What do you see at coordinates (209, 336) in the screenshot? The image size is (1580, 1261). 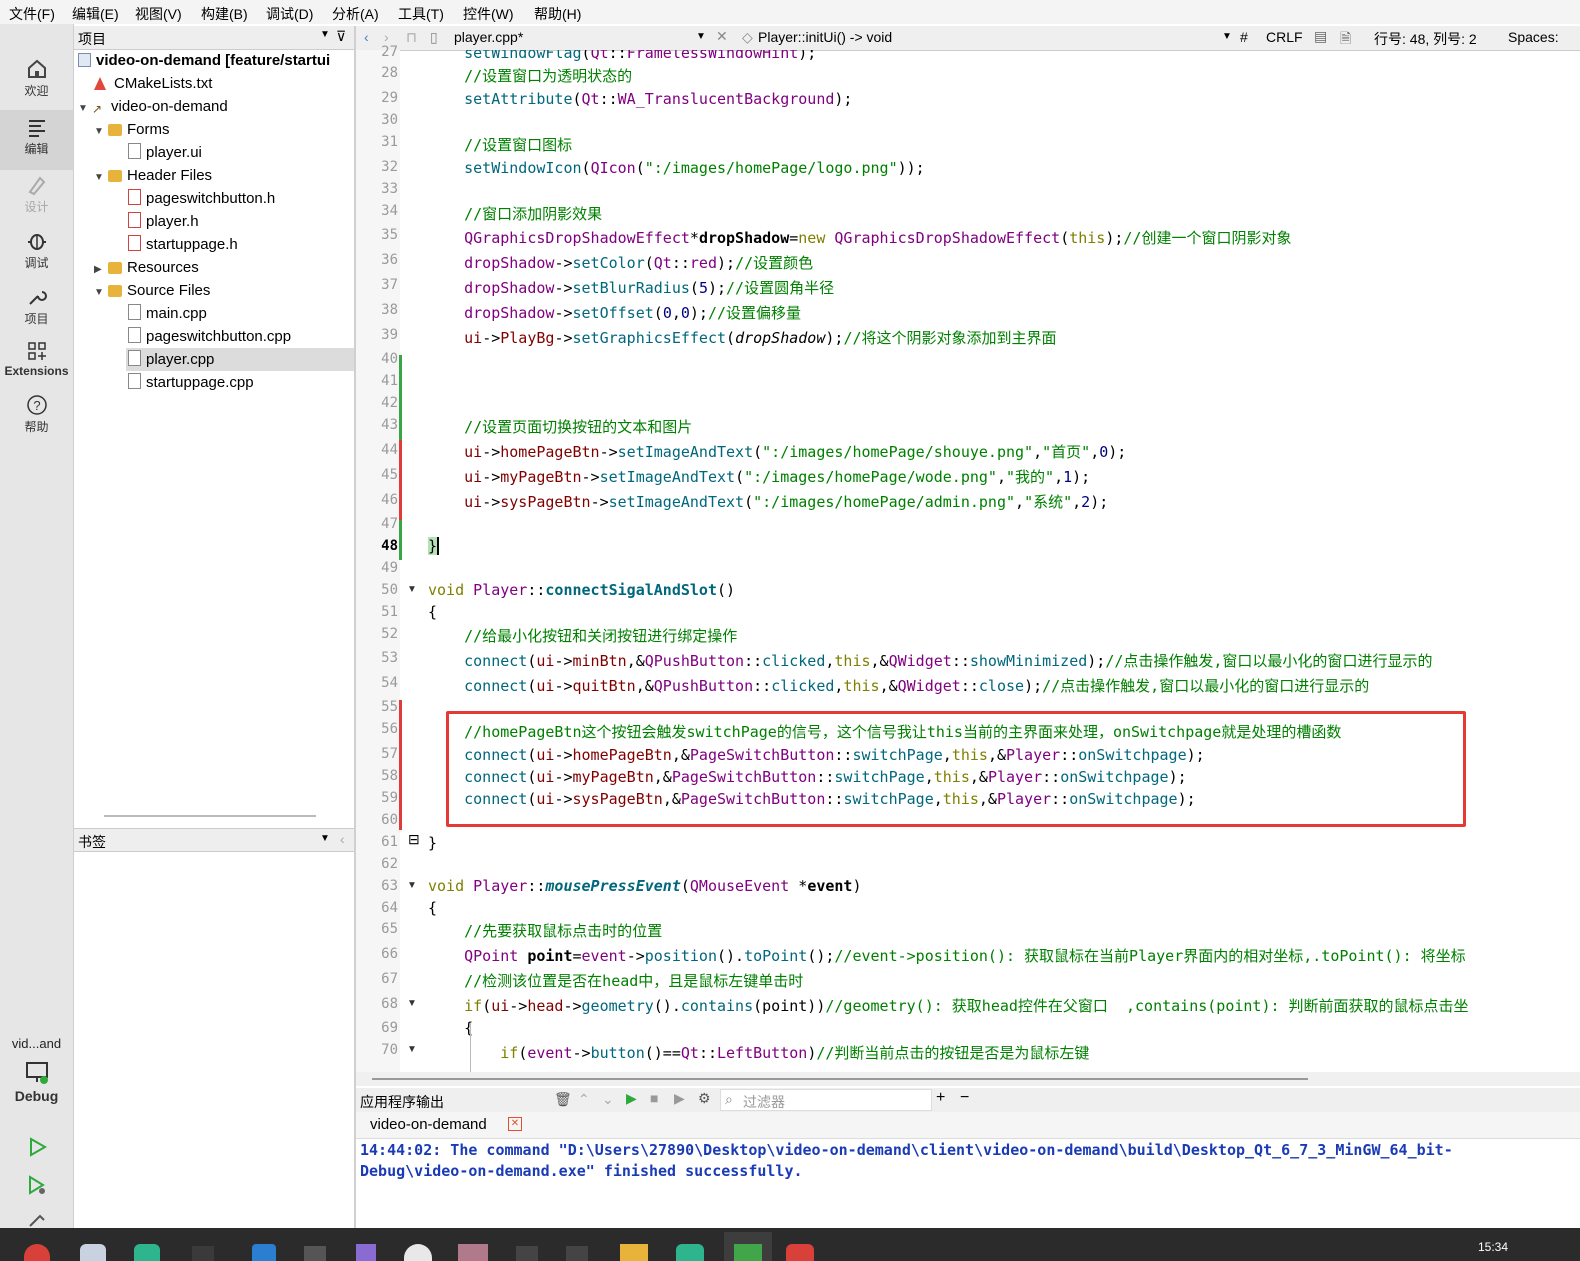 I see `tree-item-pageswitchbutton-cpp: pageswitchbutton.cpp` at bounding box center [209, 336].